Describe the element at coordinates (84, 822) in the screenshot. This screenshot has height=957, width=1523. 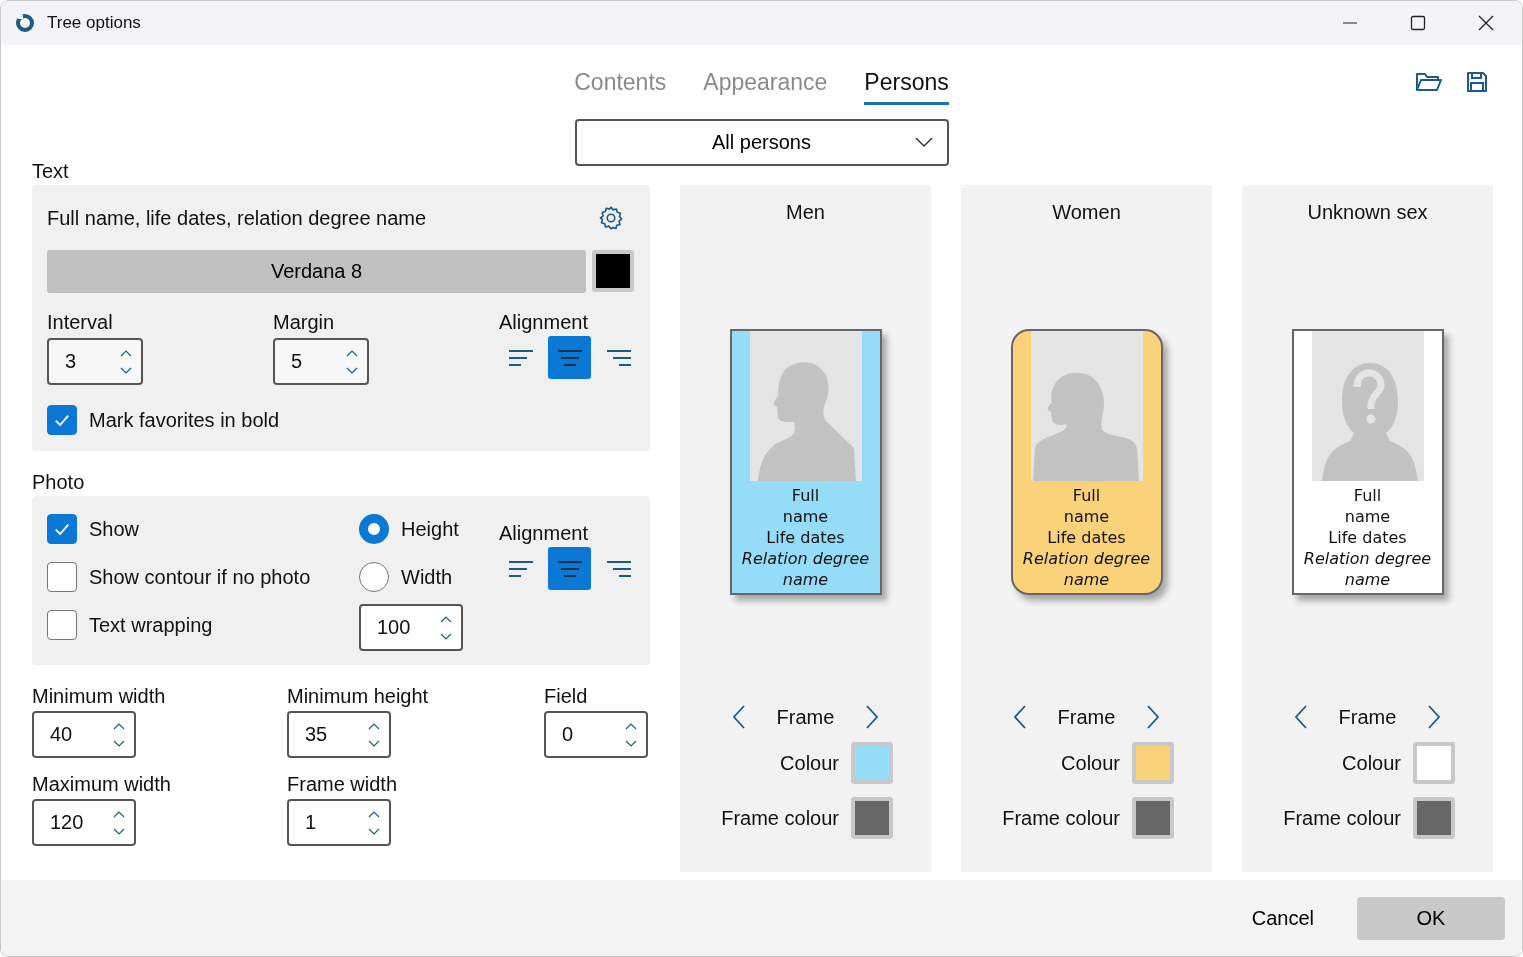
I see `number-spinner: 120` at that location.